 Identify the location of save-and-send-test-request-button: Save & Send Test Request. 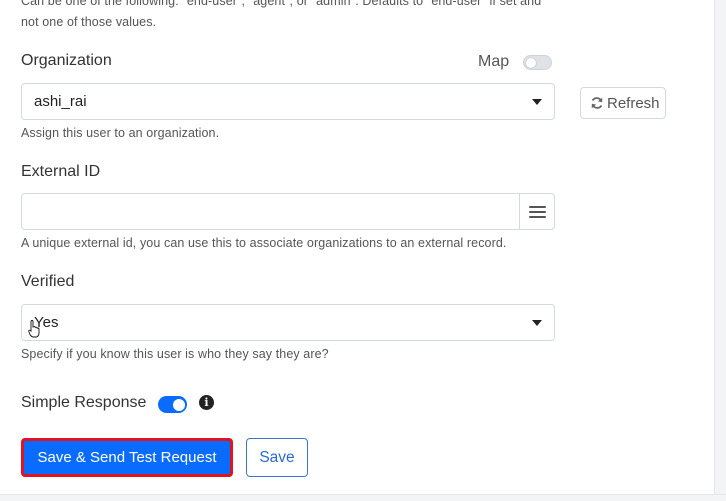
(127, 457).